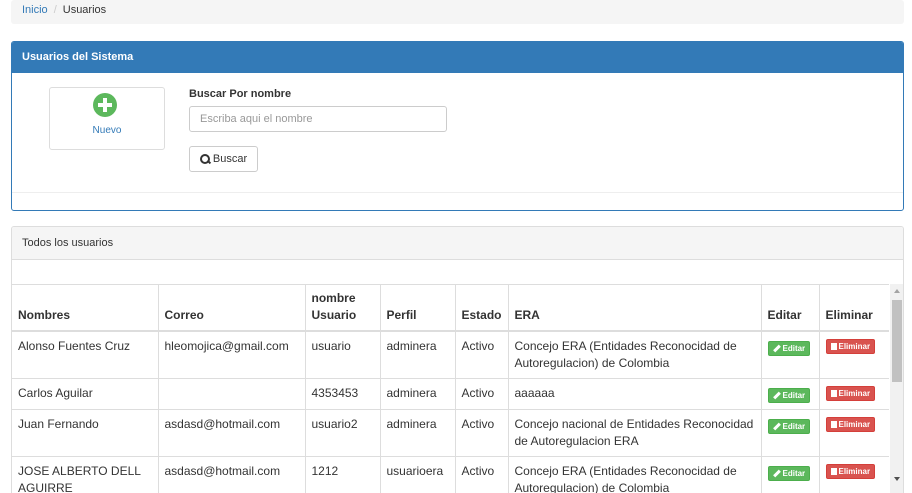 The width and height of the screenshot is (912, 493). What do you see at coordinates (240, 94) in the screenshot?
I see `search-label: Buscar Por nombre` at bounding box center [240, 94].